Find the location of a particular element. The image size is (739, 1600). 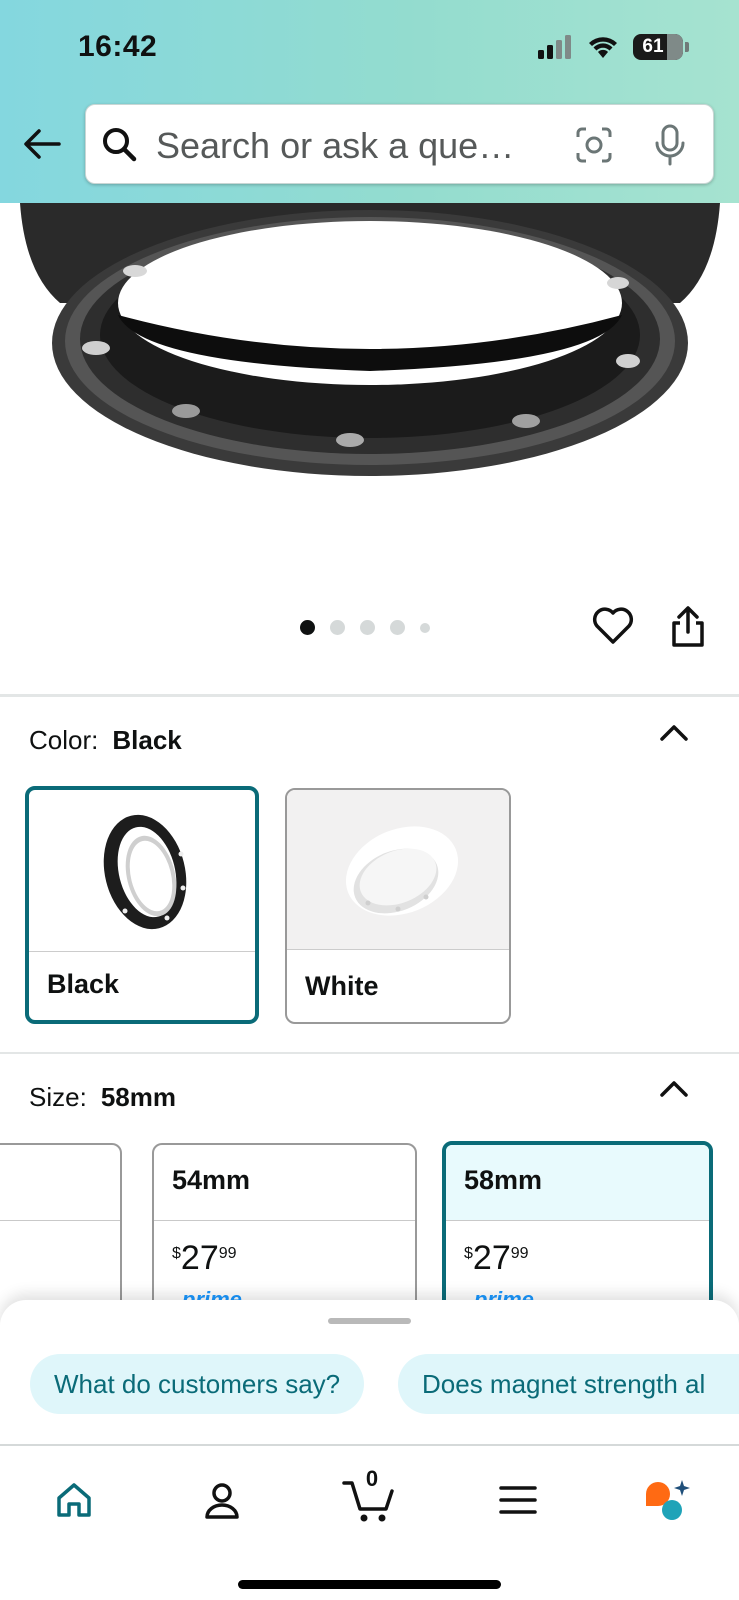

nav-menu is located at coordinates (518, 1500).